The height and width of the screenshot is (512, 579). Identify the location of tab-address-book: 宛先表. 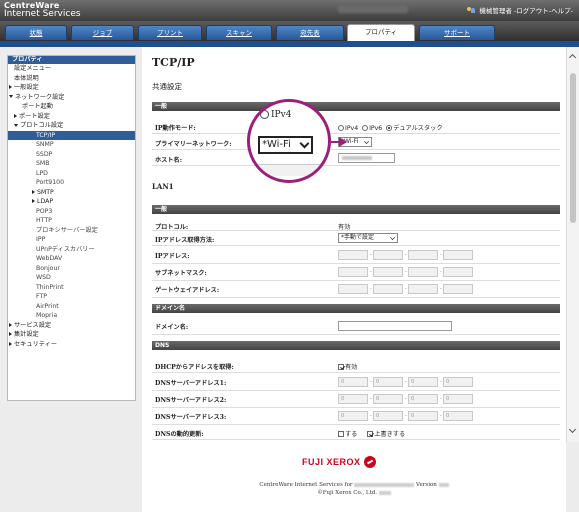
(310, 32).